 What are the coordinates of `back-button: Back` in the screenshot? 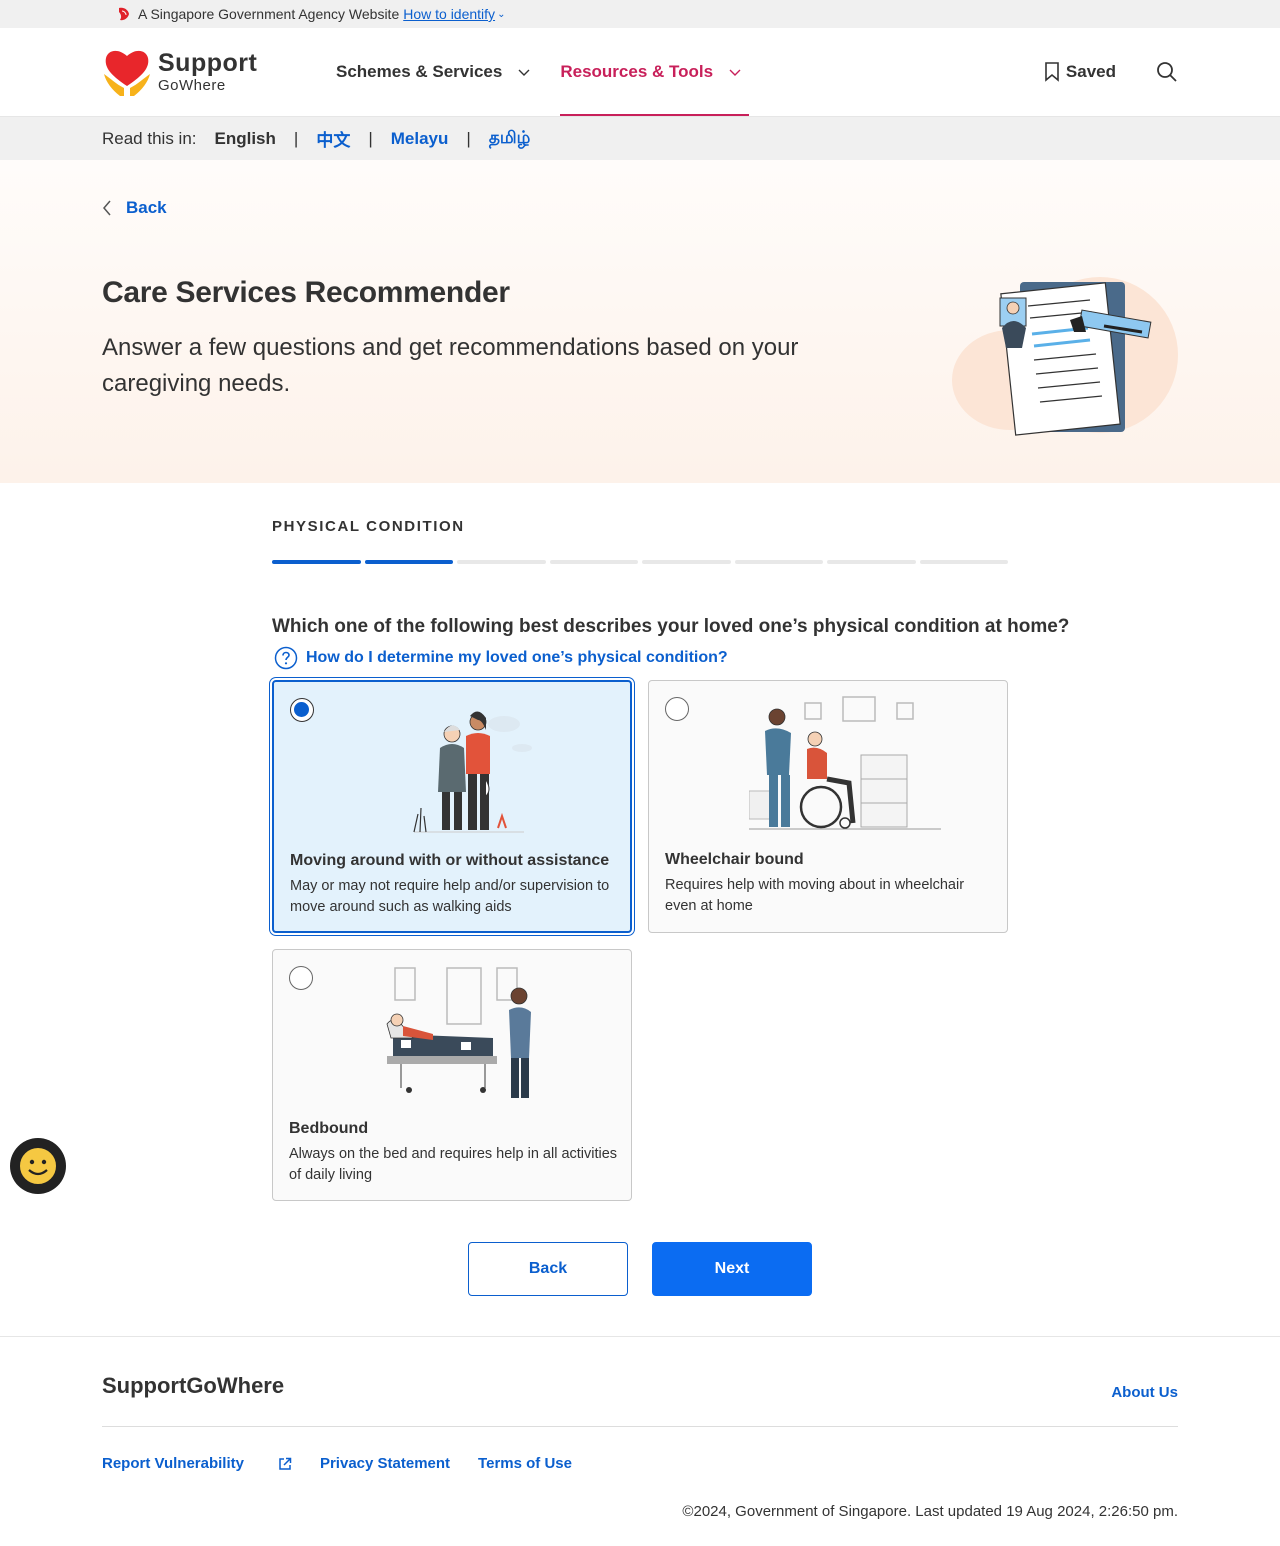 It's located at (548, 1269).